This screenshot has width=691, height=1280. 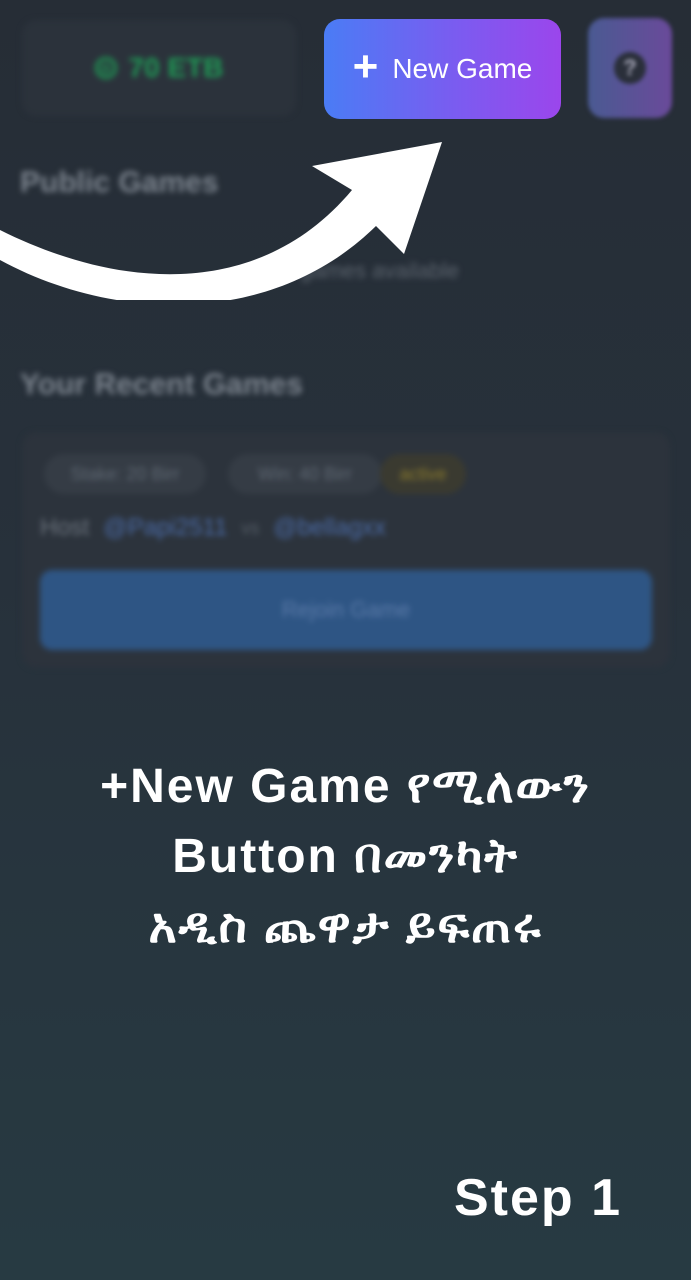 What do you see at coordinates (345, 786) in the screenshot?
I see `instruction-line-1: +New Game የሚለውን` at bounding box center [345, 786].